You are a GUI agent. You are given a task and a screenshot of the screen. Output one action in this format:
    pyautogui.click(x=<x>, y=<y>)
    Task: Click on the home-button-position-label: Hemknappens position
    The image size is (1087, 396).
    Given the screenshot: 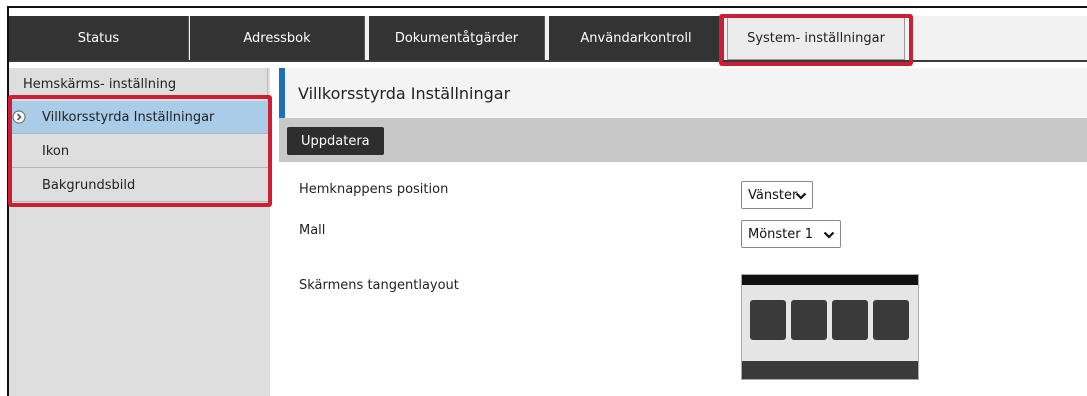 What is the action you would take?
    pyautogui.click(x=374, y=189)
    